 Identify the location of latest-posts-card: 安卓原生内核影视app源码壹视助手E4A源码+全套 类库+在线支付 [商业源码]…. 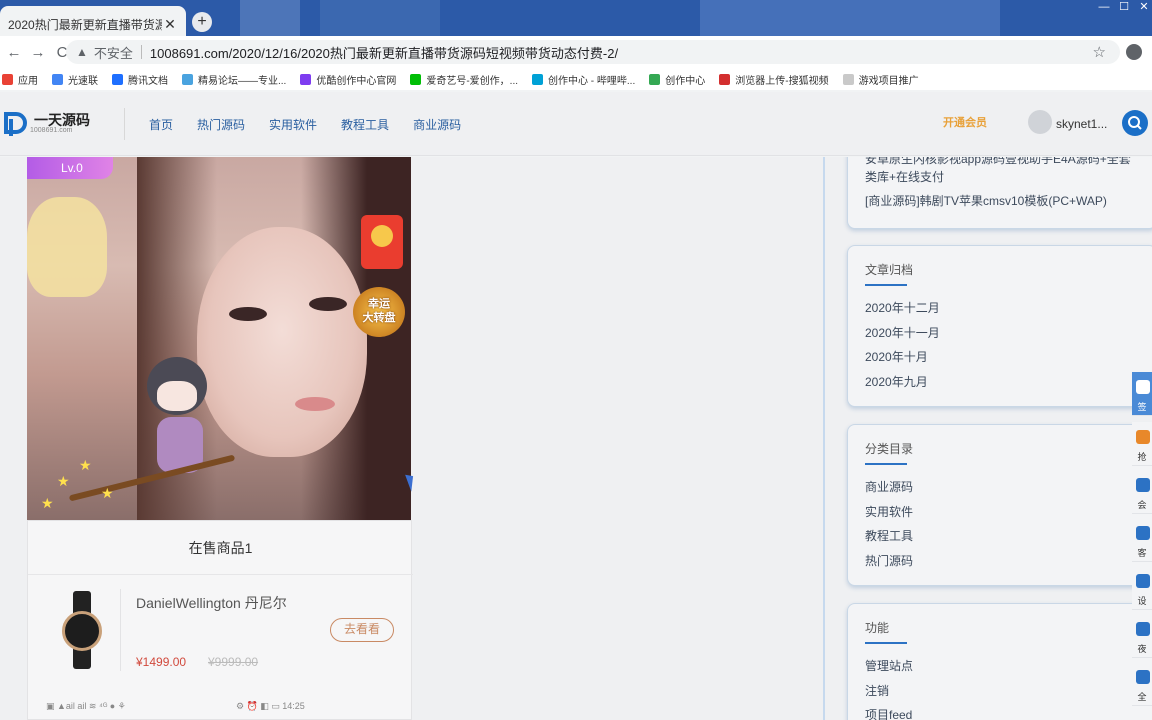
(999, 193).